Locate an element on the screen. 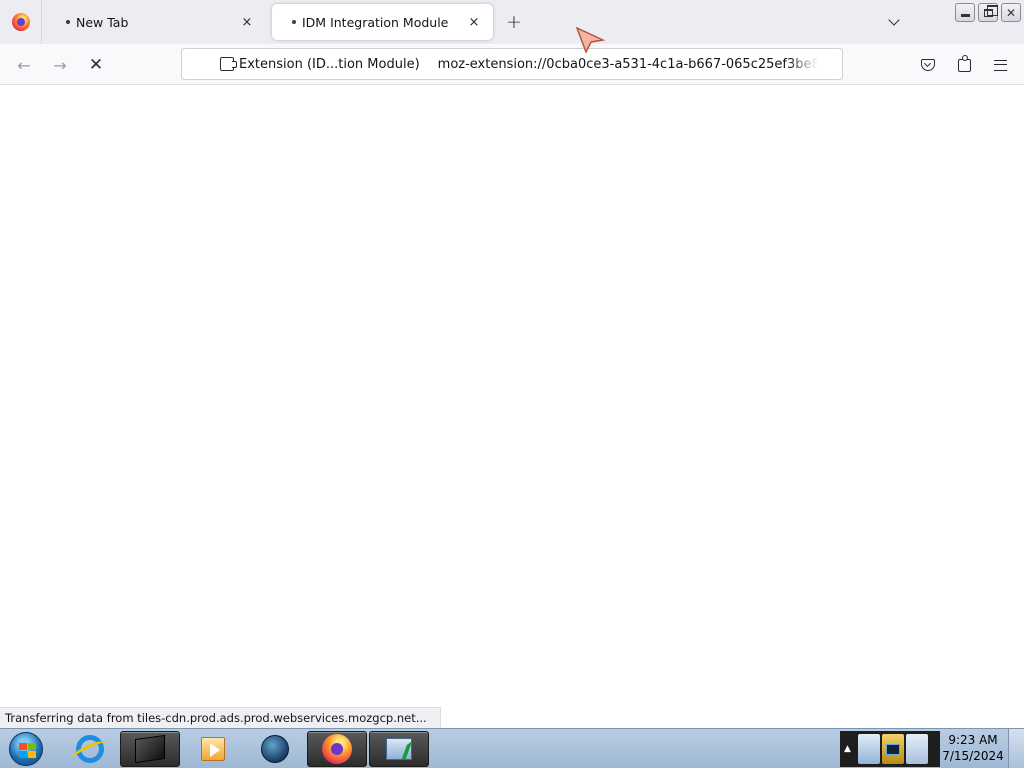 The image size is (1024, 768). tab-strip: New Tab × IDM Integration Module × + ✕ is located at coordinates (512, 22).